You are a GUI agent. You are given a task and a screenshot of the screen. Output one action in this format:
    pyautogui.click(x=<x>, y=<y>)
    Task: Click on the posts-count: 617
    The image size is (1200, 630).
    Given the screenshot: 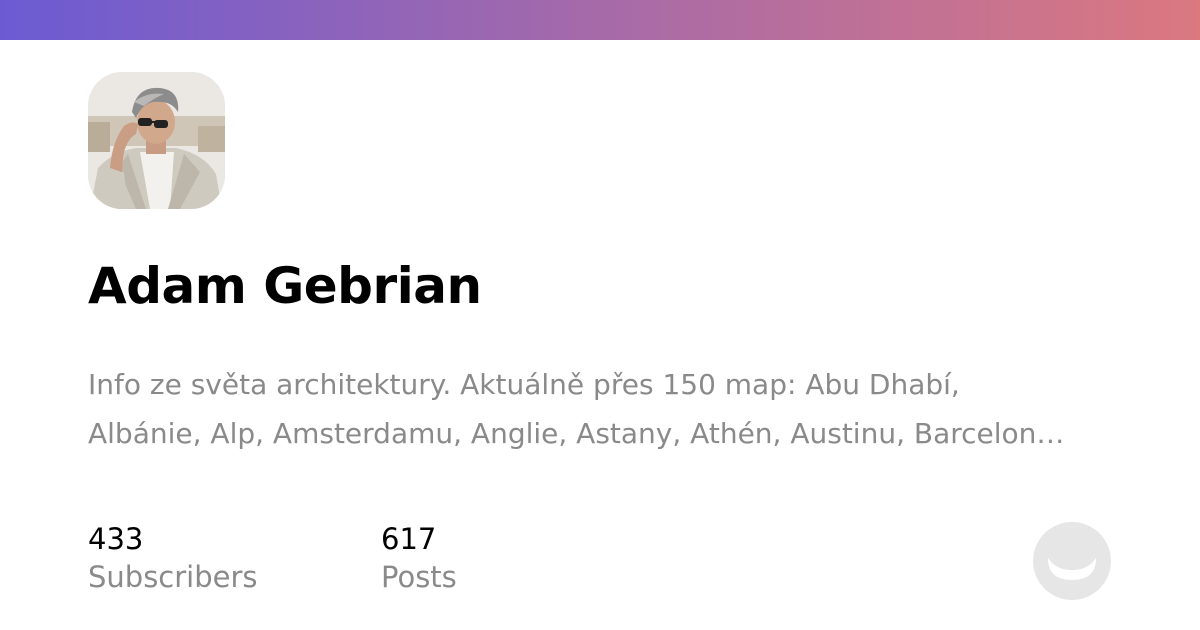 What is the action you would take?
    pyautogui.click(x=409, y=539)
    